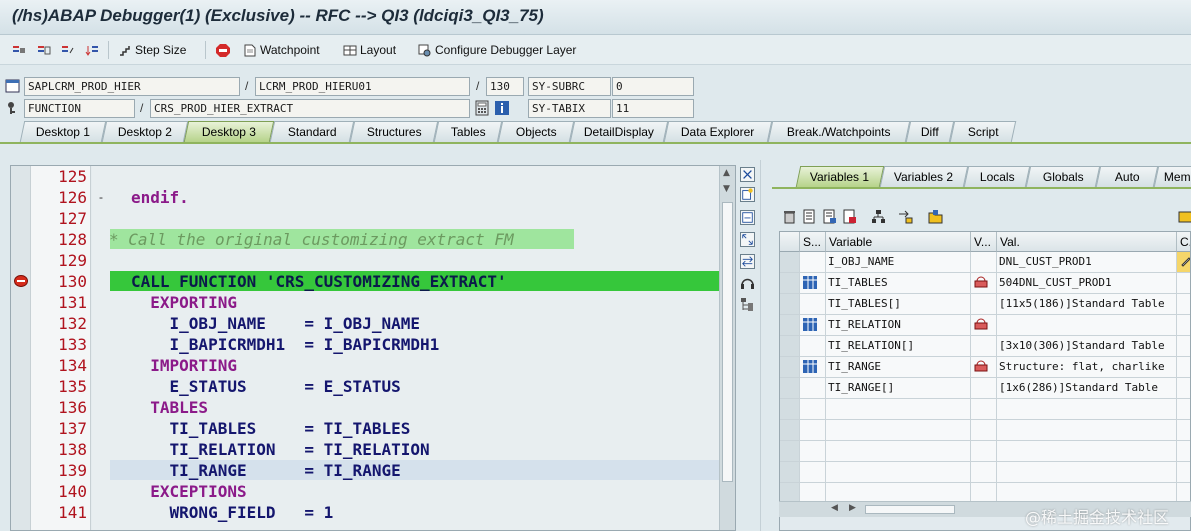  What do you see at coordinates (223, 50) in the screenshot?
I see `stop-button` at bounding box center [223, 50].